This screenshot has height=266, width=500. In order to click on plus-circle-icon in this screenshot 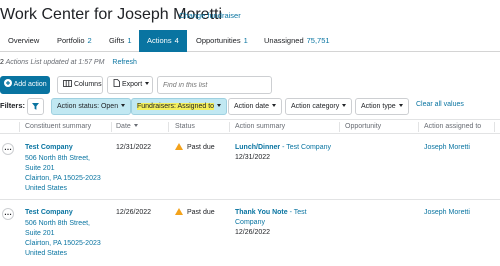, I will do `click(8, 83)`.